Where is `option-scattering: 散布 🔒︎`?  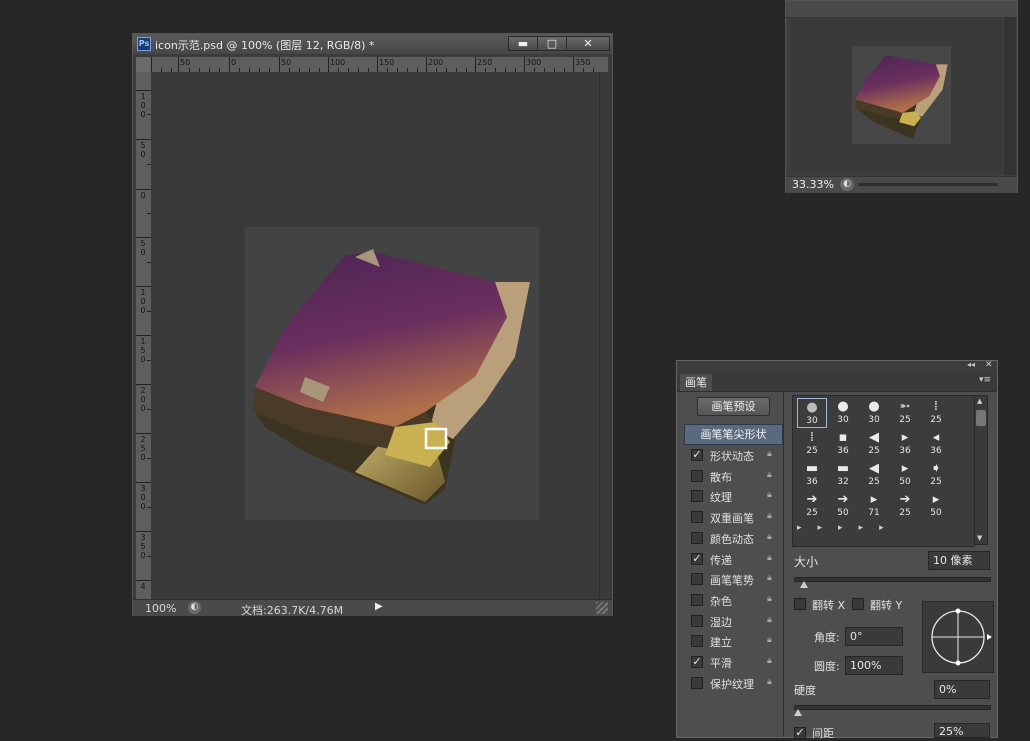 option-scattering: 散布 🔒︎ is located at coordinates (734, 476).